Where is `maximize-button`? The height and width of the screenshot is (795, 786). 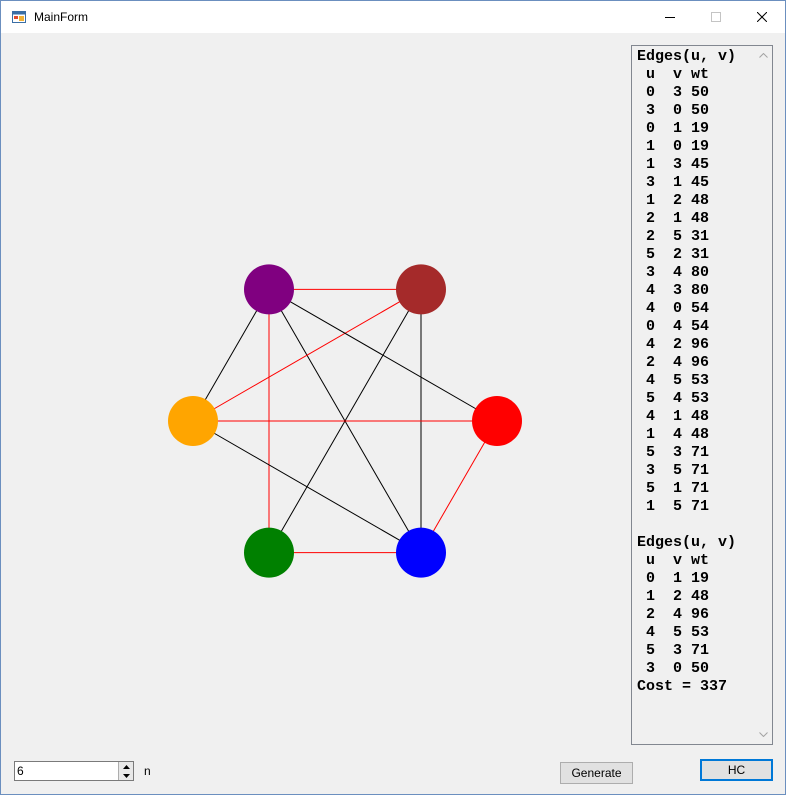
maximize-button is located at coordinates (716, 17).